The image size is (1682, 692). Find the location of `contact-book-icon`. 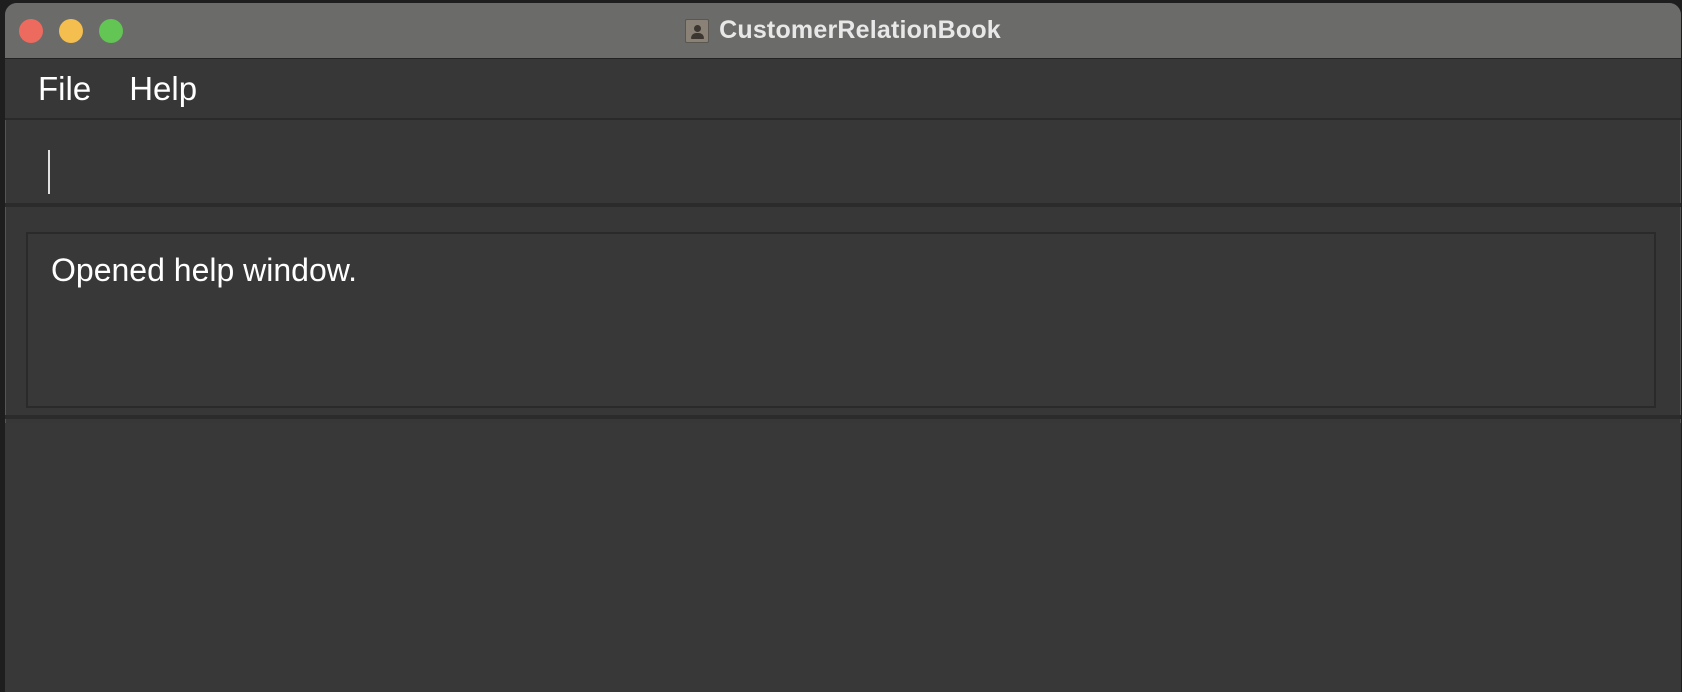

contact-book-icon is located at coordinates (697, 30).